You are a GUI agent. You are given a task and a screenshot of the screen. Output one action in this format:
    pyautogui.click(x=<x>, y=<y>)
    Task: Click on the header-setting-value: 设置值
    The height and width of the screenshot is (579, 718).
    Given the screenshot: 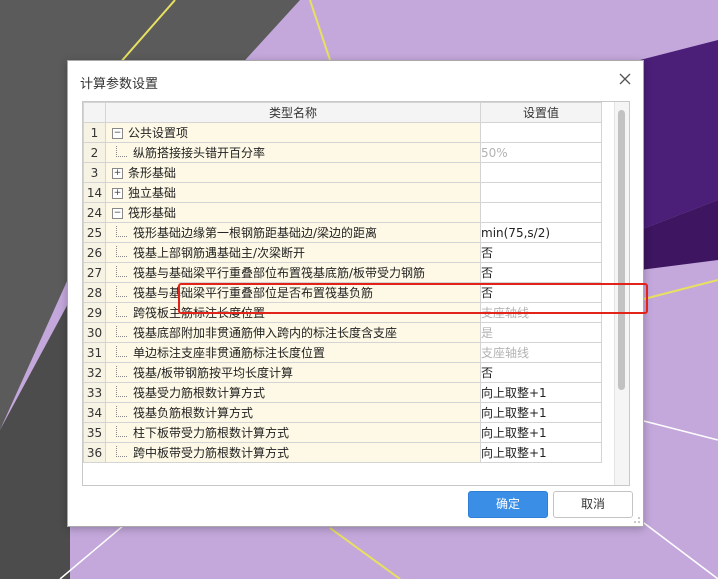 What is the action you would take?
    pyautogui.click(x=541, y=112)
    